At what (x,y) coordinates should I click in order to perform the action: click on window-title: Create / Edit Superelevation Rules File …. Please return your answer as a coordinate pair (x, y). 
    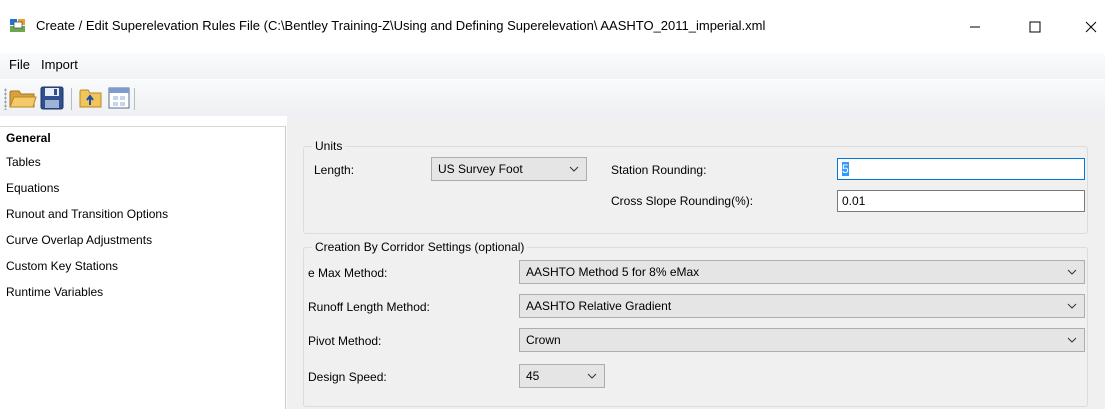
    Looking at the image, I should click on (401, 25).